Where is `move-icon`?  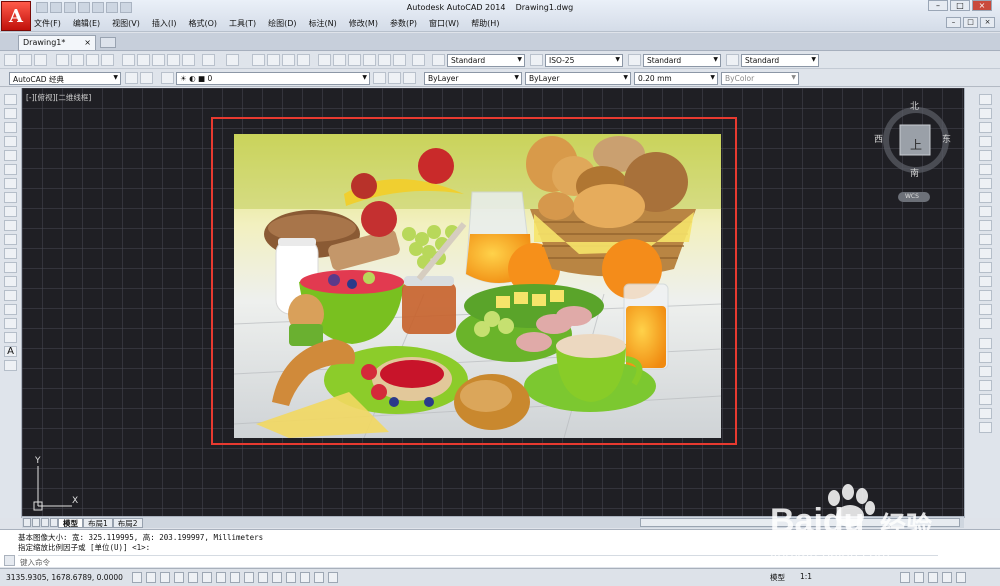
move-icon is located at coordinates (985, 169).